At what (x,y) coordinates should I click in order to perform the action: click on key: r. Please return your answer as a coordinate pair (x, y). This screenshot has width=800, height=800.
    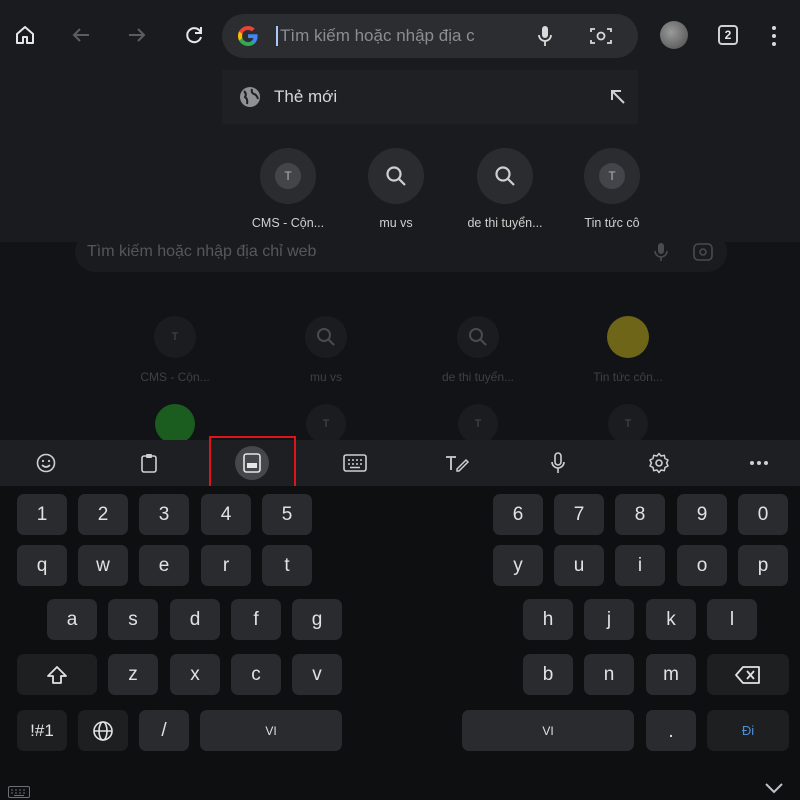
    Looking at the image, I should click on (226, 565).